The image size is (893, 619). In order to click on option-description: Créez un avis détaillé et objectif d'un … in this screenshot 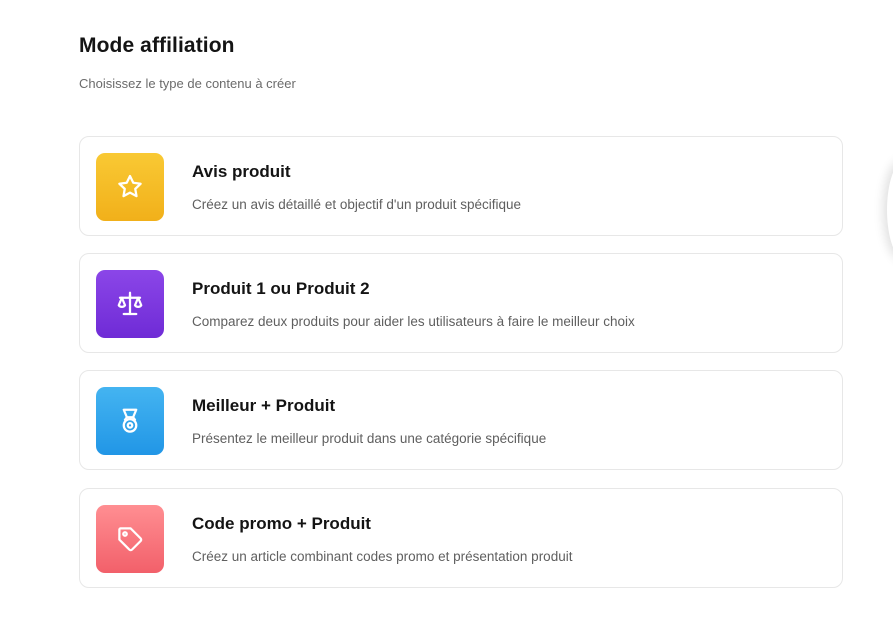, I will do `click(357, 204)`.